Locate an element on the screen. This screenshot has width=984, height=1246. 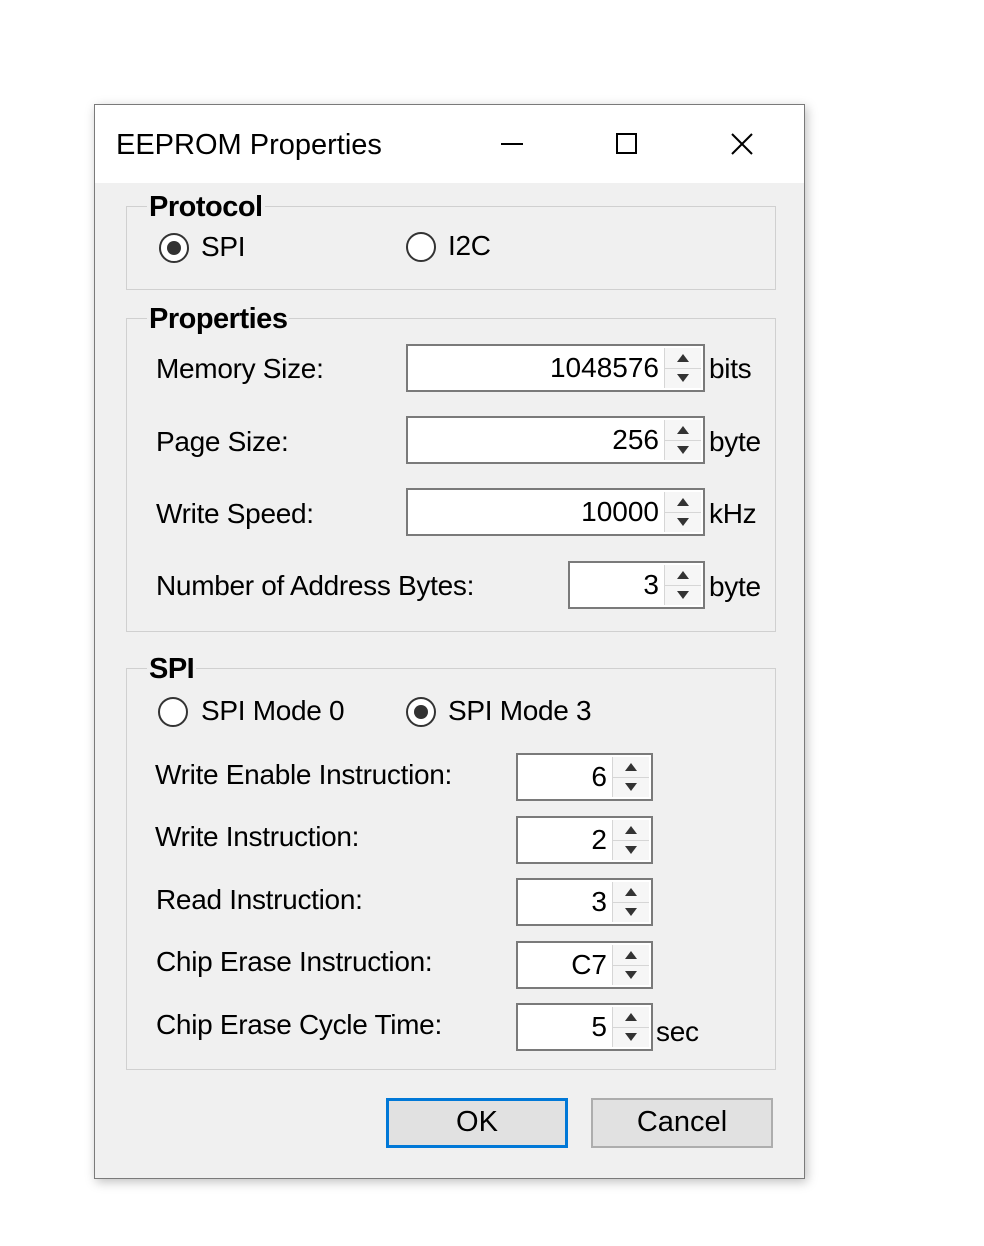
address-bytes-stepper: 3 is located at coordinates (636, 585).